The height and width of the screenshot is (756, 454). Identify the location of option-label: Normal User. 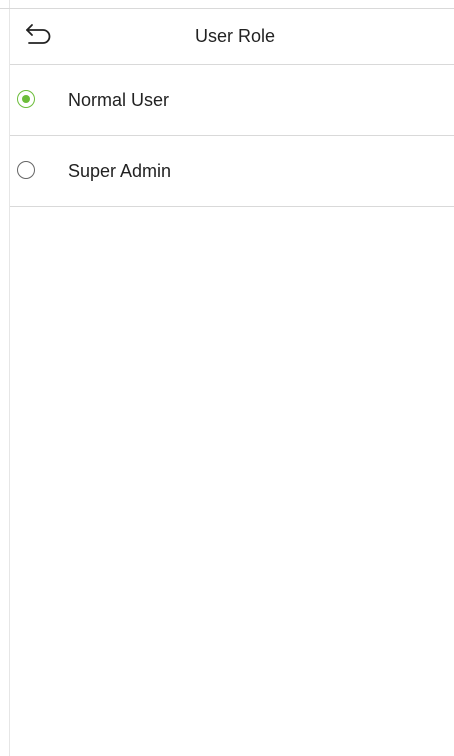
(119, 99).